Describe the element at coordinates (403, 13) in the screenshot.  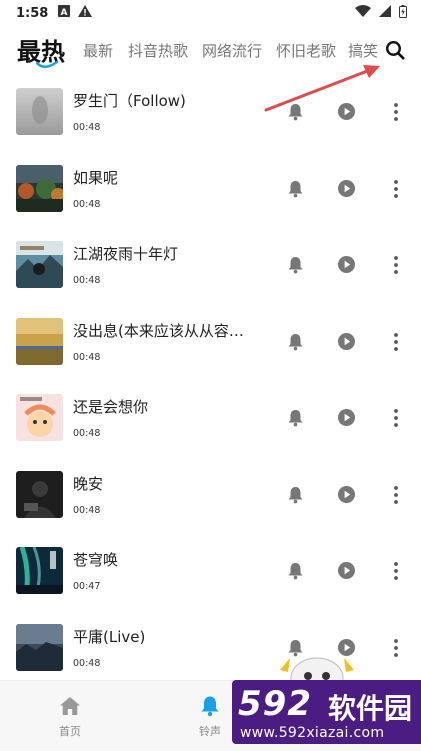
I see `battery-icon` at that location.